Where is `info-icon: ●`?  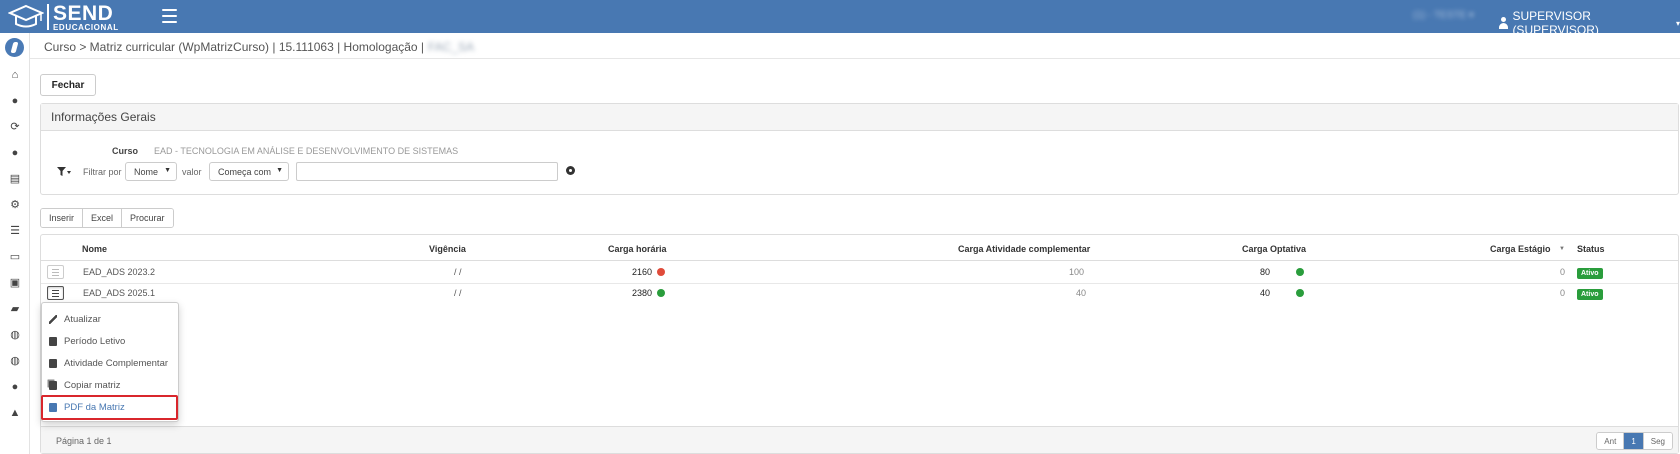
info-icon: ● is located at coordinates (15, 101).